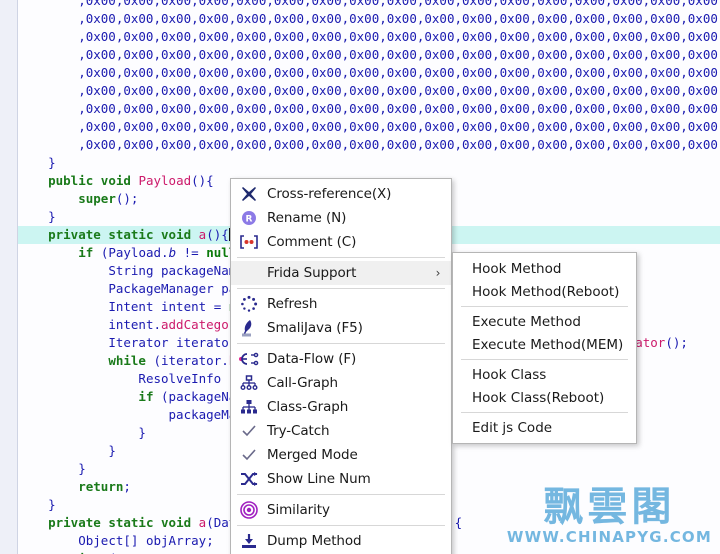 This screenshot has width=720, height=554. I want to click on menu-item-class-graph: Class-Graph, so click(341, 407).